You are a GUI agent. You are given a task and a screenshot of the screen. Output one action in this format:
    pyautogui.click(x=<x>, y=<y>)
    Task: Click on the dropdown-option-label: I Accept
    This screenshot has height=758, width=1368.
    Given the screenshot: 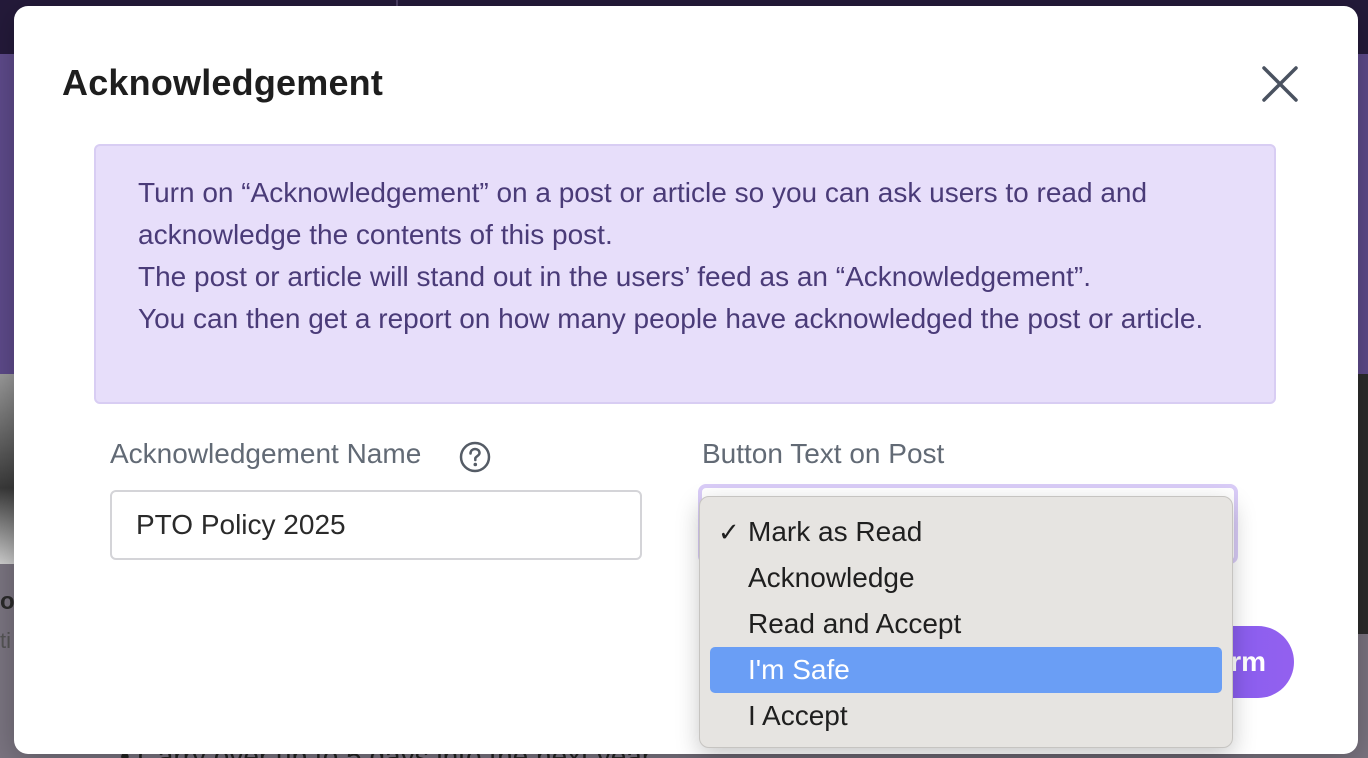 What is the action you would take?
    pyautogui.click(x=798, y=715)
    